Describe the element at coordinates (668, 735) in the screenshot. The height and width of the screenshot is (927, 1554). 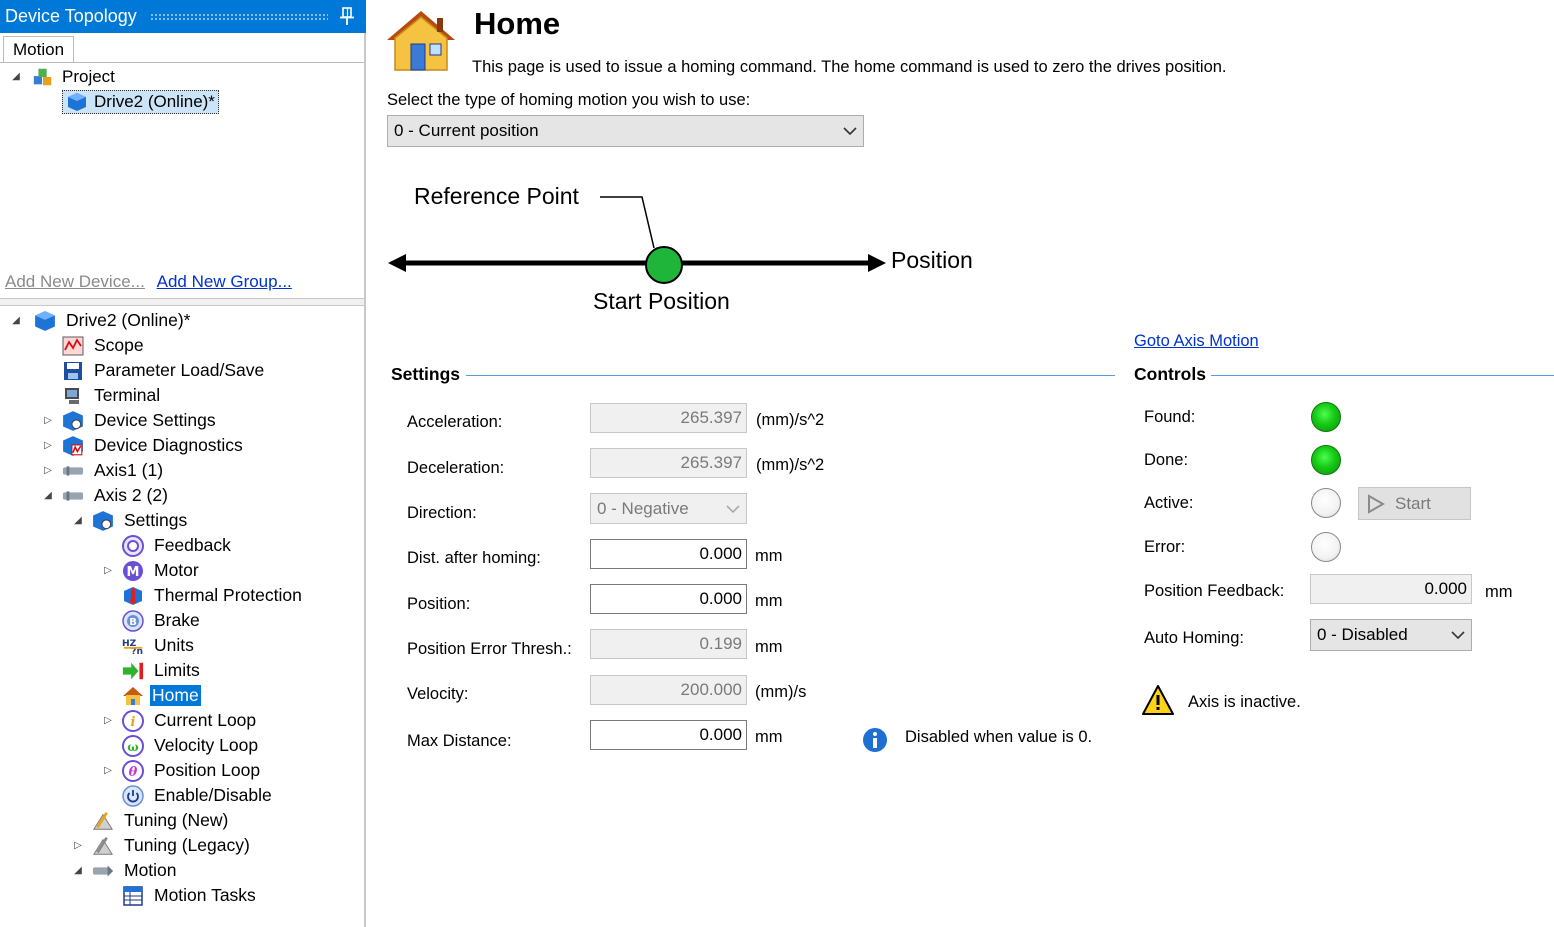
I see `max-distance-field: 0.000` at that location.